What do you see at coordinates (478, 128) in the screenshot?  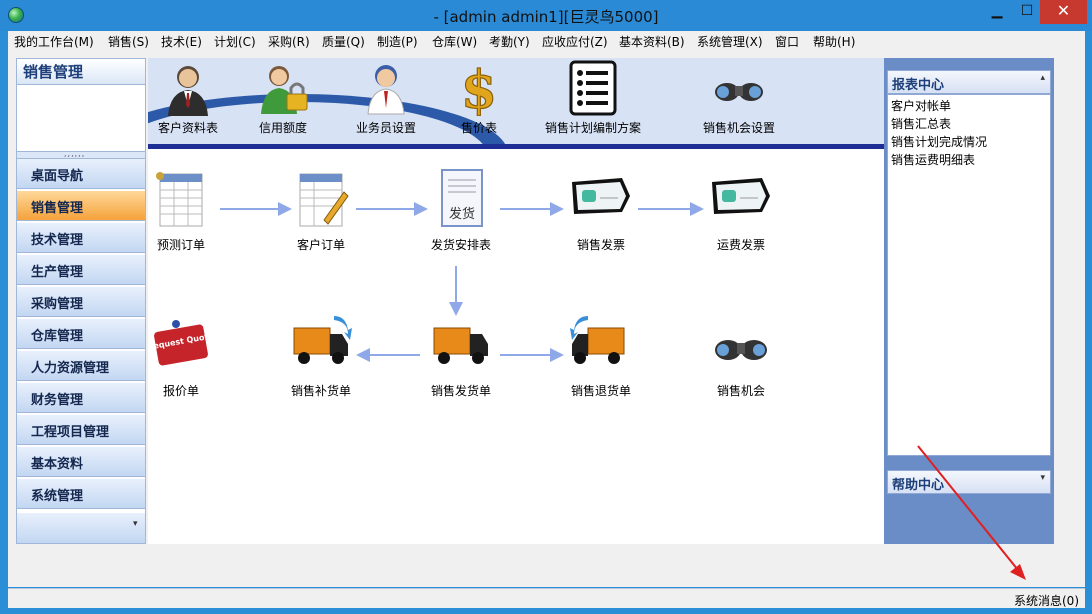 I see `toolbar-label: 售价表` at bounding box center [478, 128].